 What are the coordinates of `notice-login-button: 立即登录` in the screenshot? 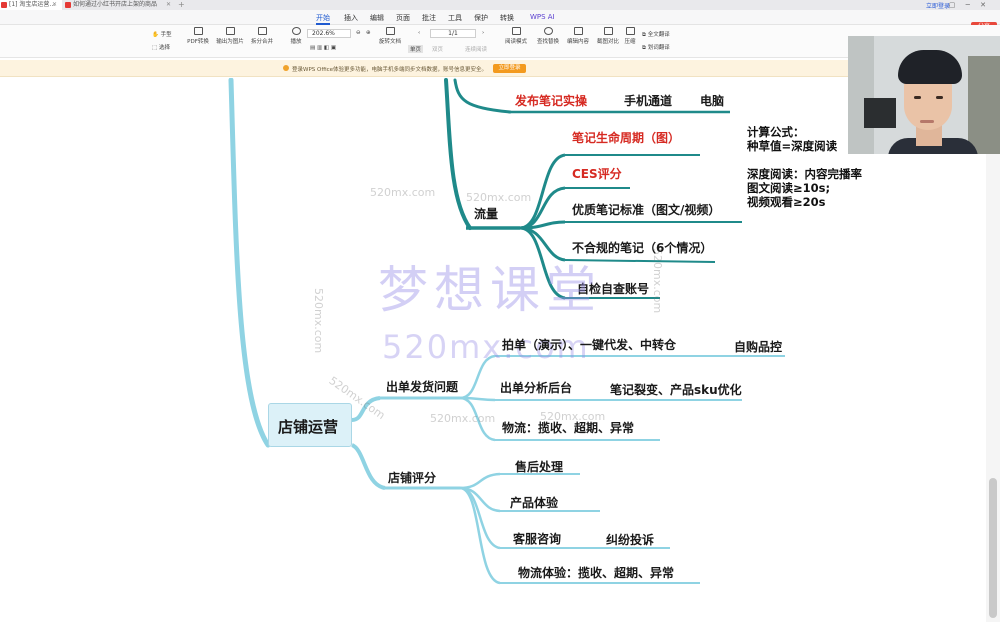 It's located at (509, 68).